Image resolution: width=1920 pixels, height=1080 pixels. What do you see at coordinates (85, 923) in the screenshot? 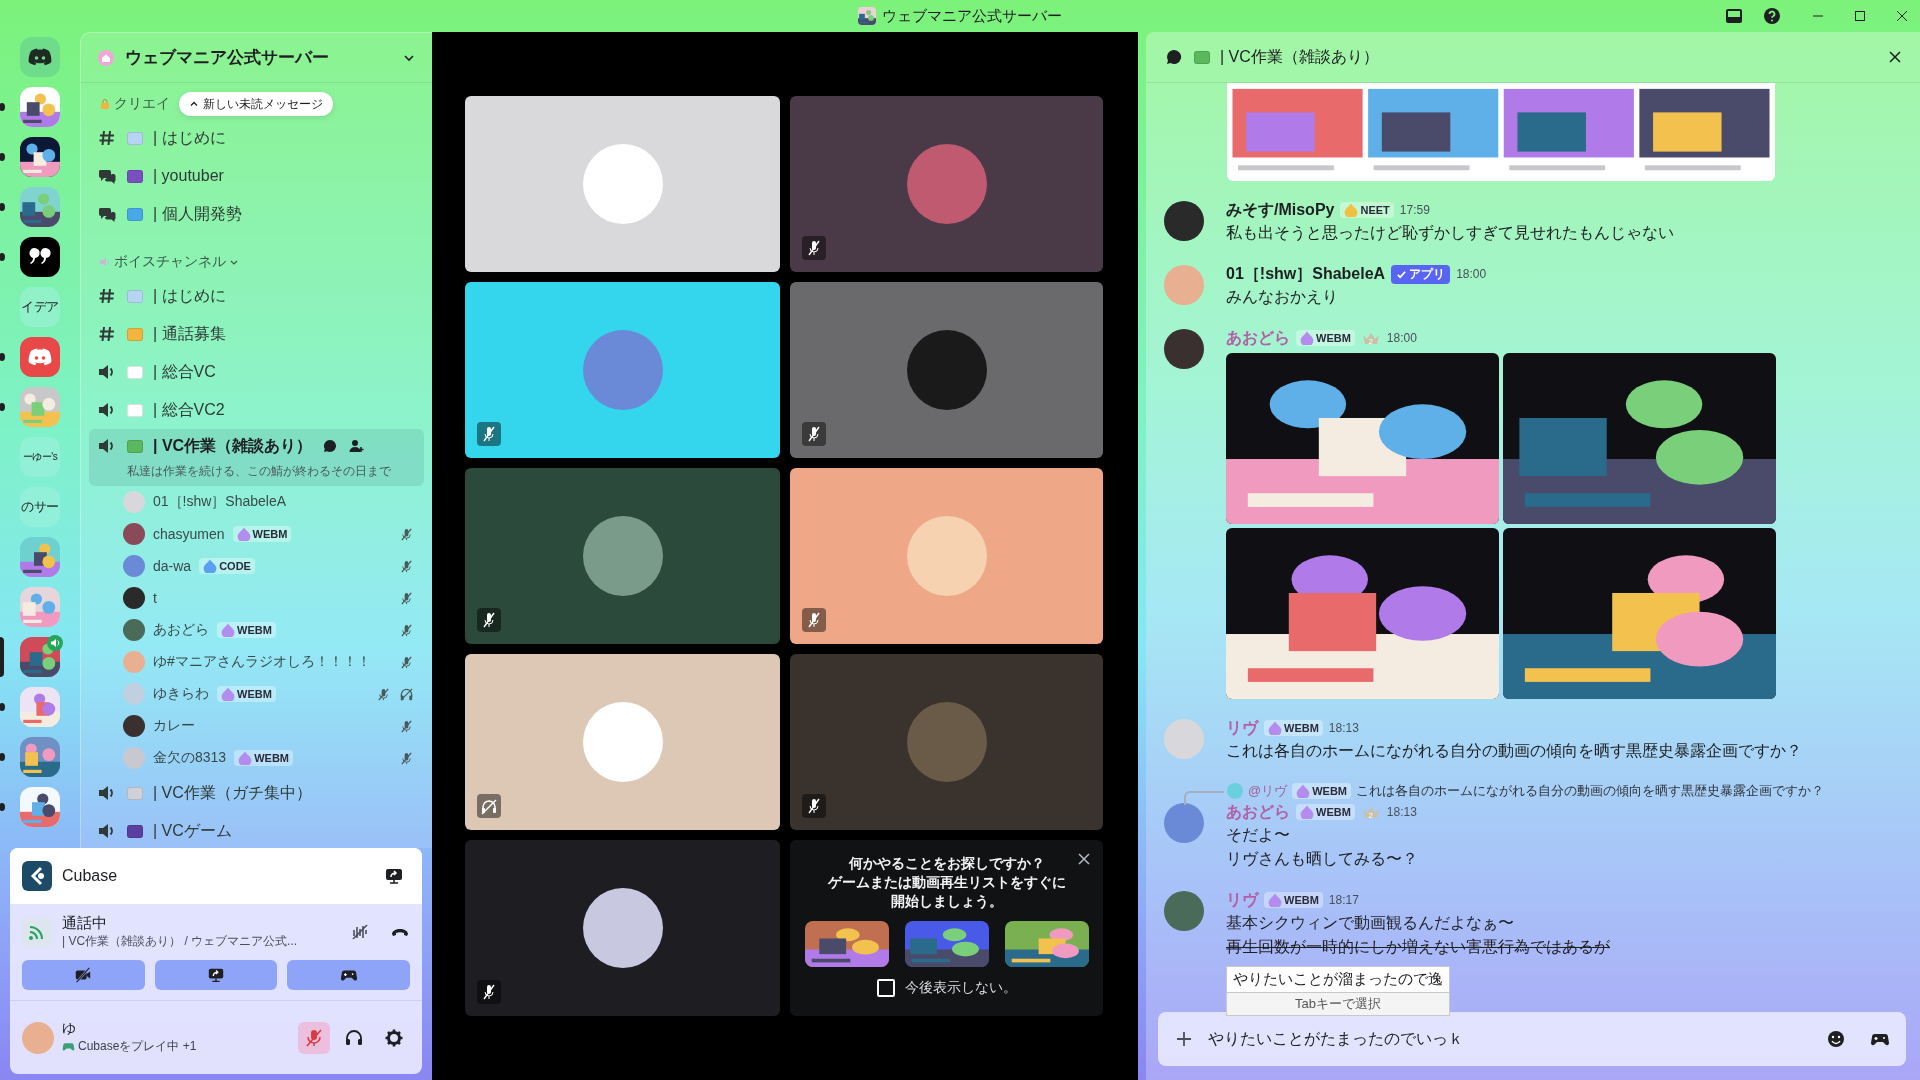
I see `voice-status: 通話中` at bounding box center [85, 923].